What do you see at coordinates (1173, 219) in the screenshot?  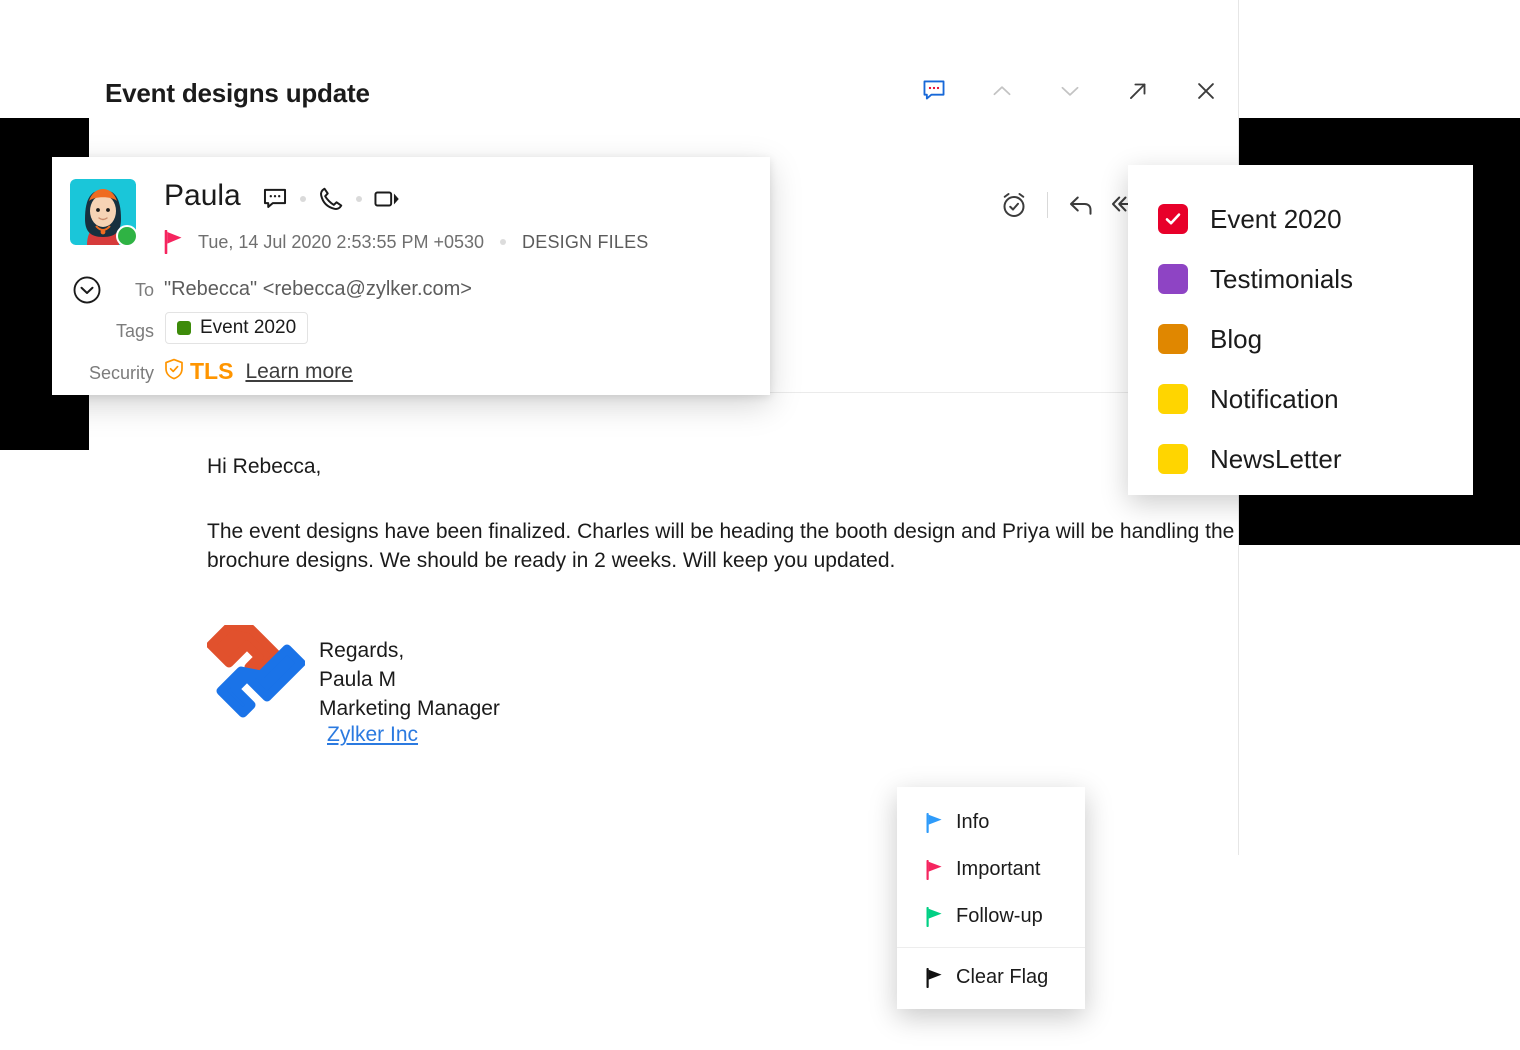 I see `tag-checkbox-checked` at bounding box center [1173, 219].